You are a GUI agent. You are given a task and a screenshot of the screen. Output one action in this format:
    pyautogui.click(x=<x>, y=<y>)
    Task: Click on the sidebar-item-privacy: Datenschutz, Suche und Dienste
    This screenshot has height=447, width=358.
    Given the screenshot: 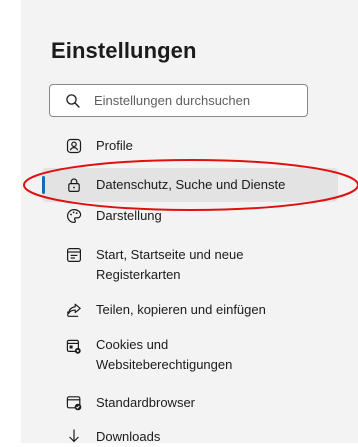 What is the action you would take?
    pyautogui.click(x=190, y=185)
    